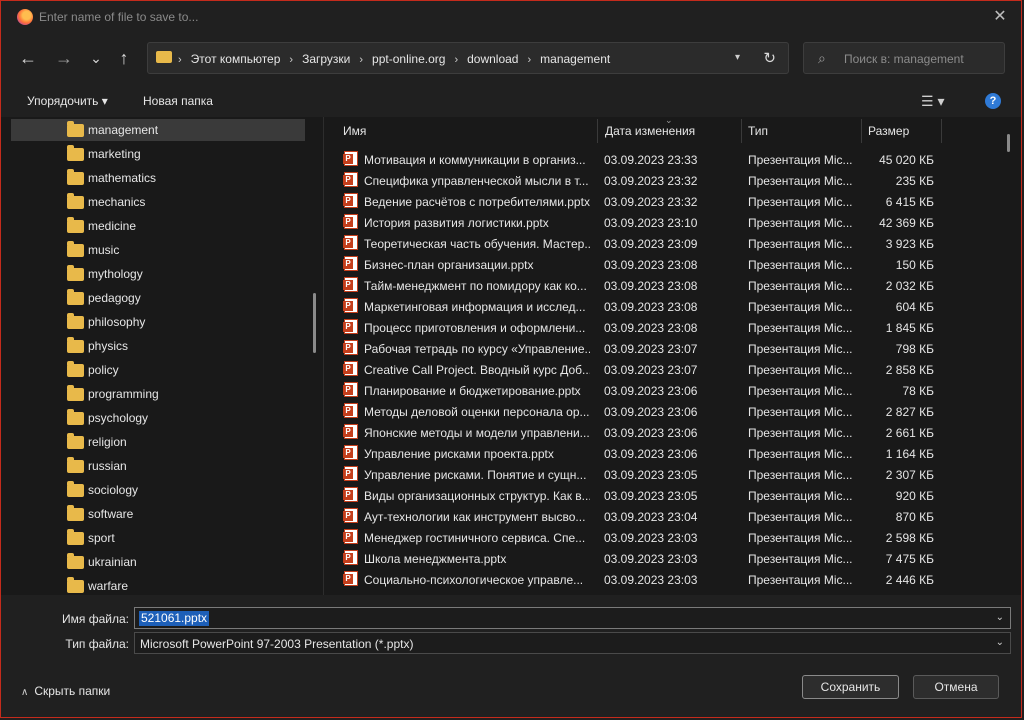  What do you see at coordinates (158, 178) in the screenshot?
I see `sidebar-item-mathematics: mathematics` at bounding box center [158, 178].